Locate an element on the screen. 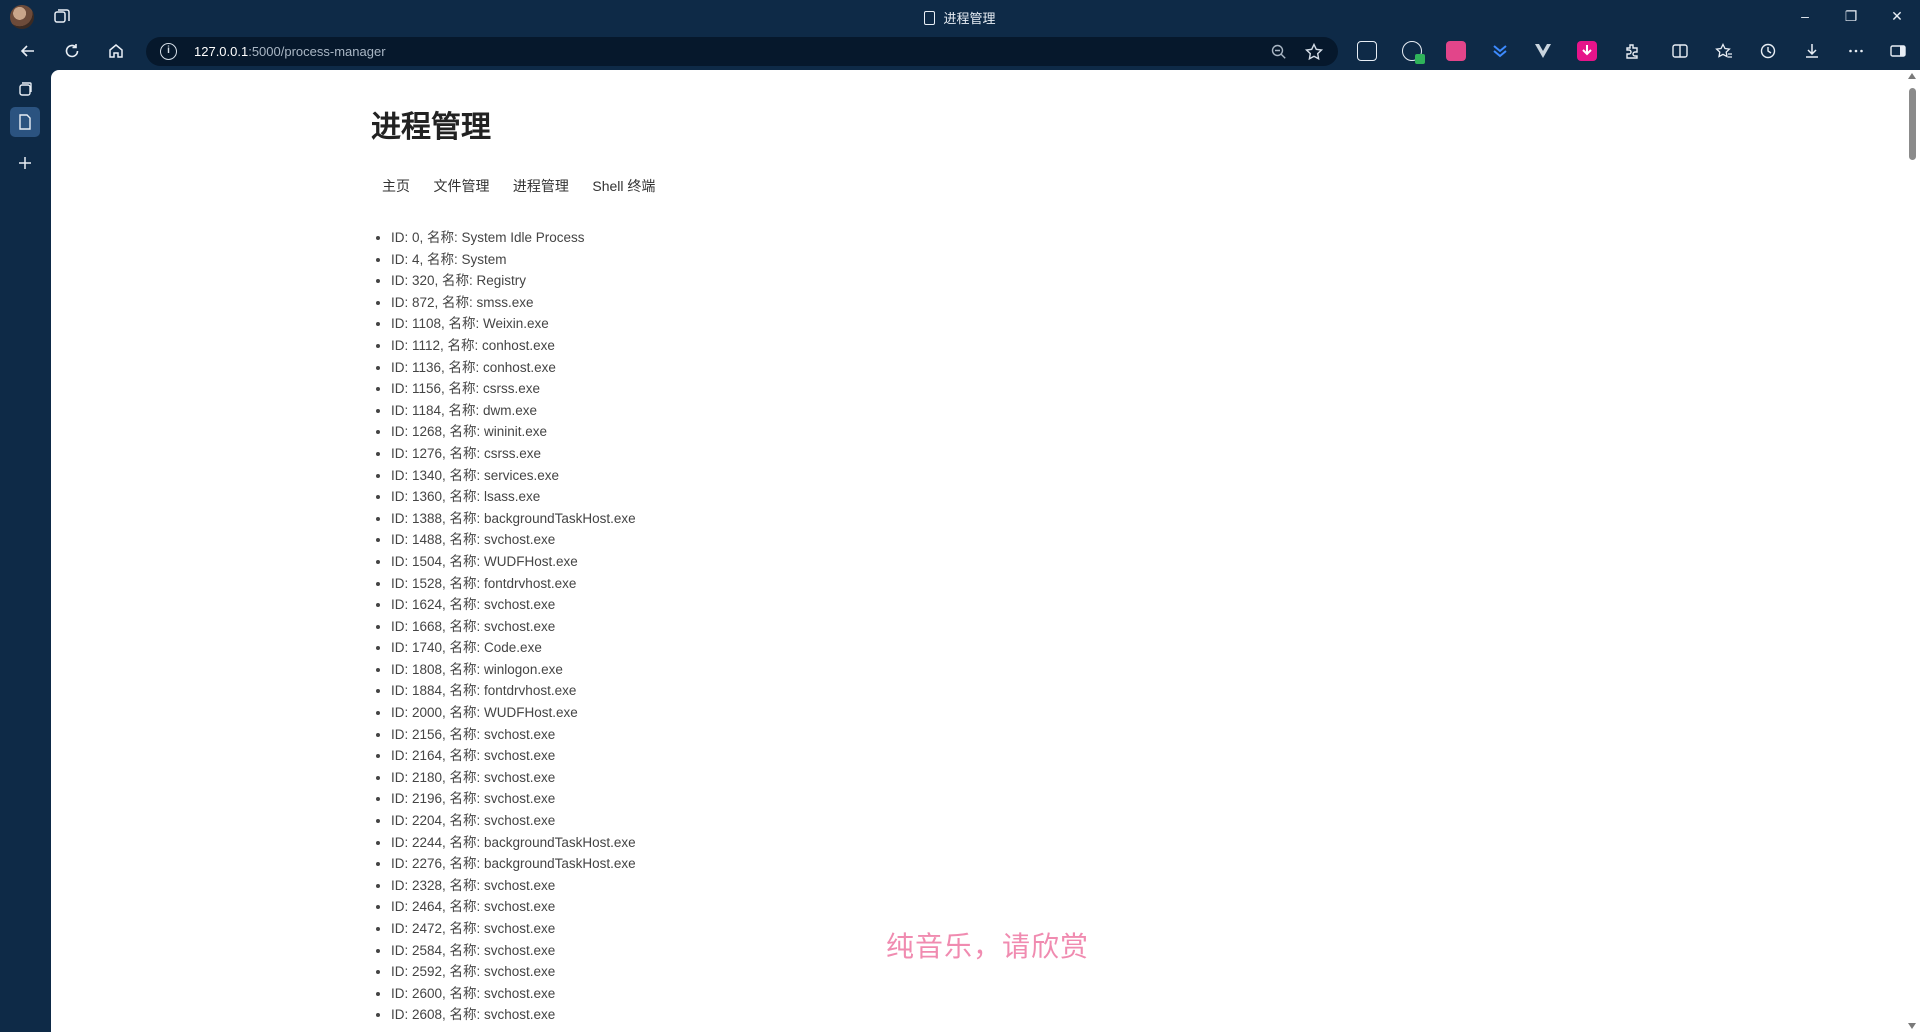  process-list-item: ID: 1136, 名称: conhost.exe is located at coordinates (831, 368).